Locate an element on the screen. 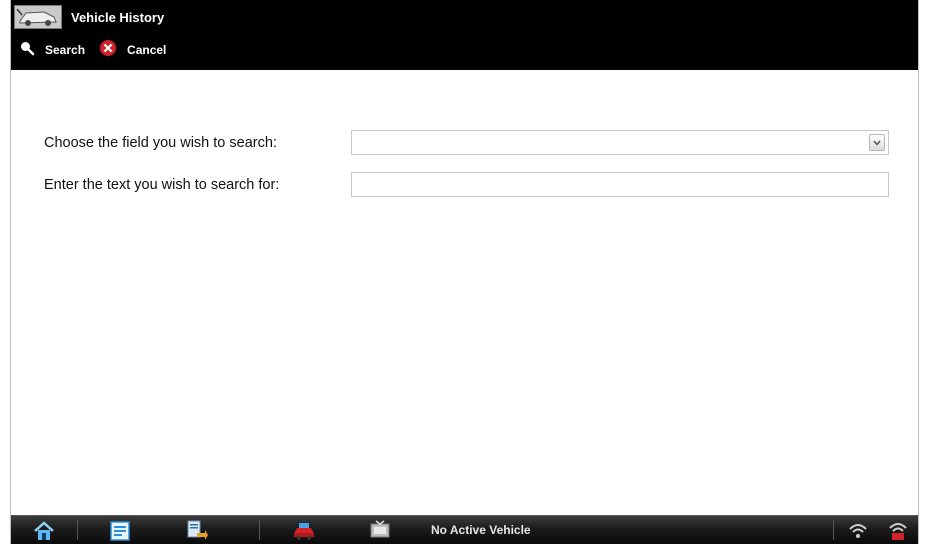 This screenshot has width=926, height=544. scanner-icon is located at coordinates (380, 530).